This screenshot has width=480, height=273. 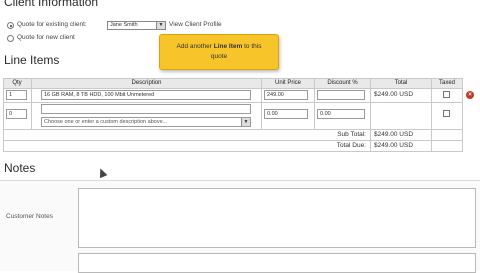 What do you see at coordinates (146, 109) in the screenshot?
I see `custom-description-input` at bounding box center [146, 109].